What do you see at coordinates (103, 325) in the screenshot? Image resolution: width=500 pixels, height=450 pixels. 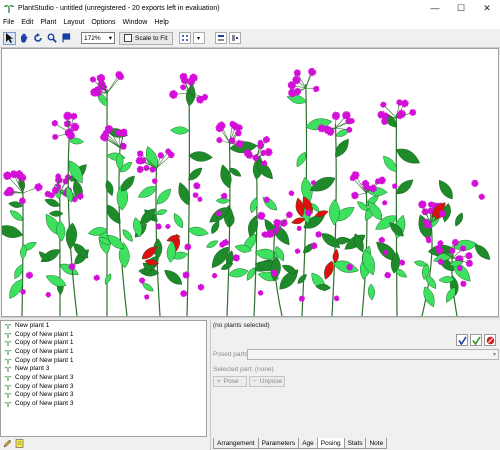 I see `plant-list-item: New plant 1` at bounding box center [103, 325].